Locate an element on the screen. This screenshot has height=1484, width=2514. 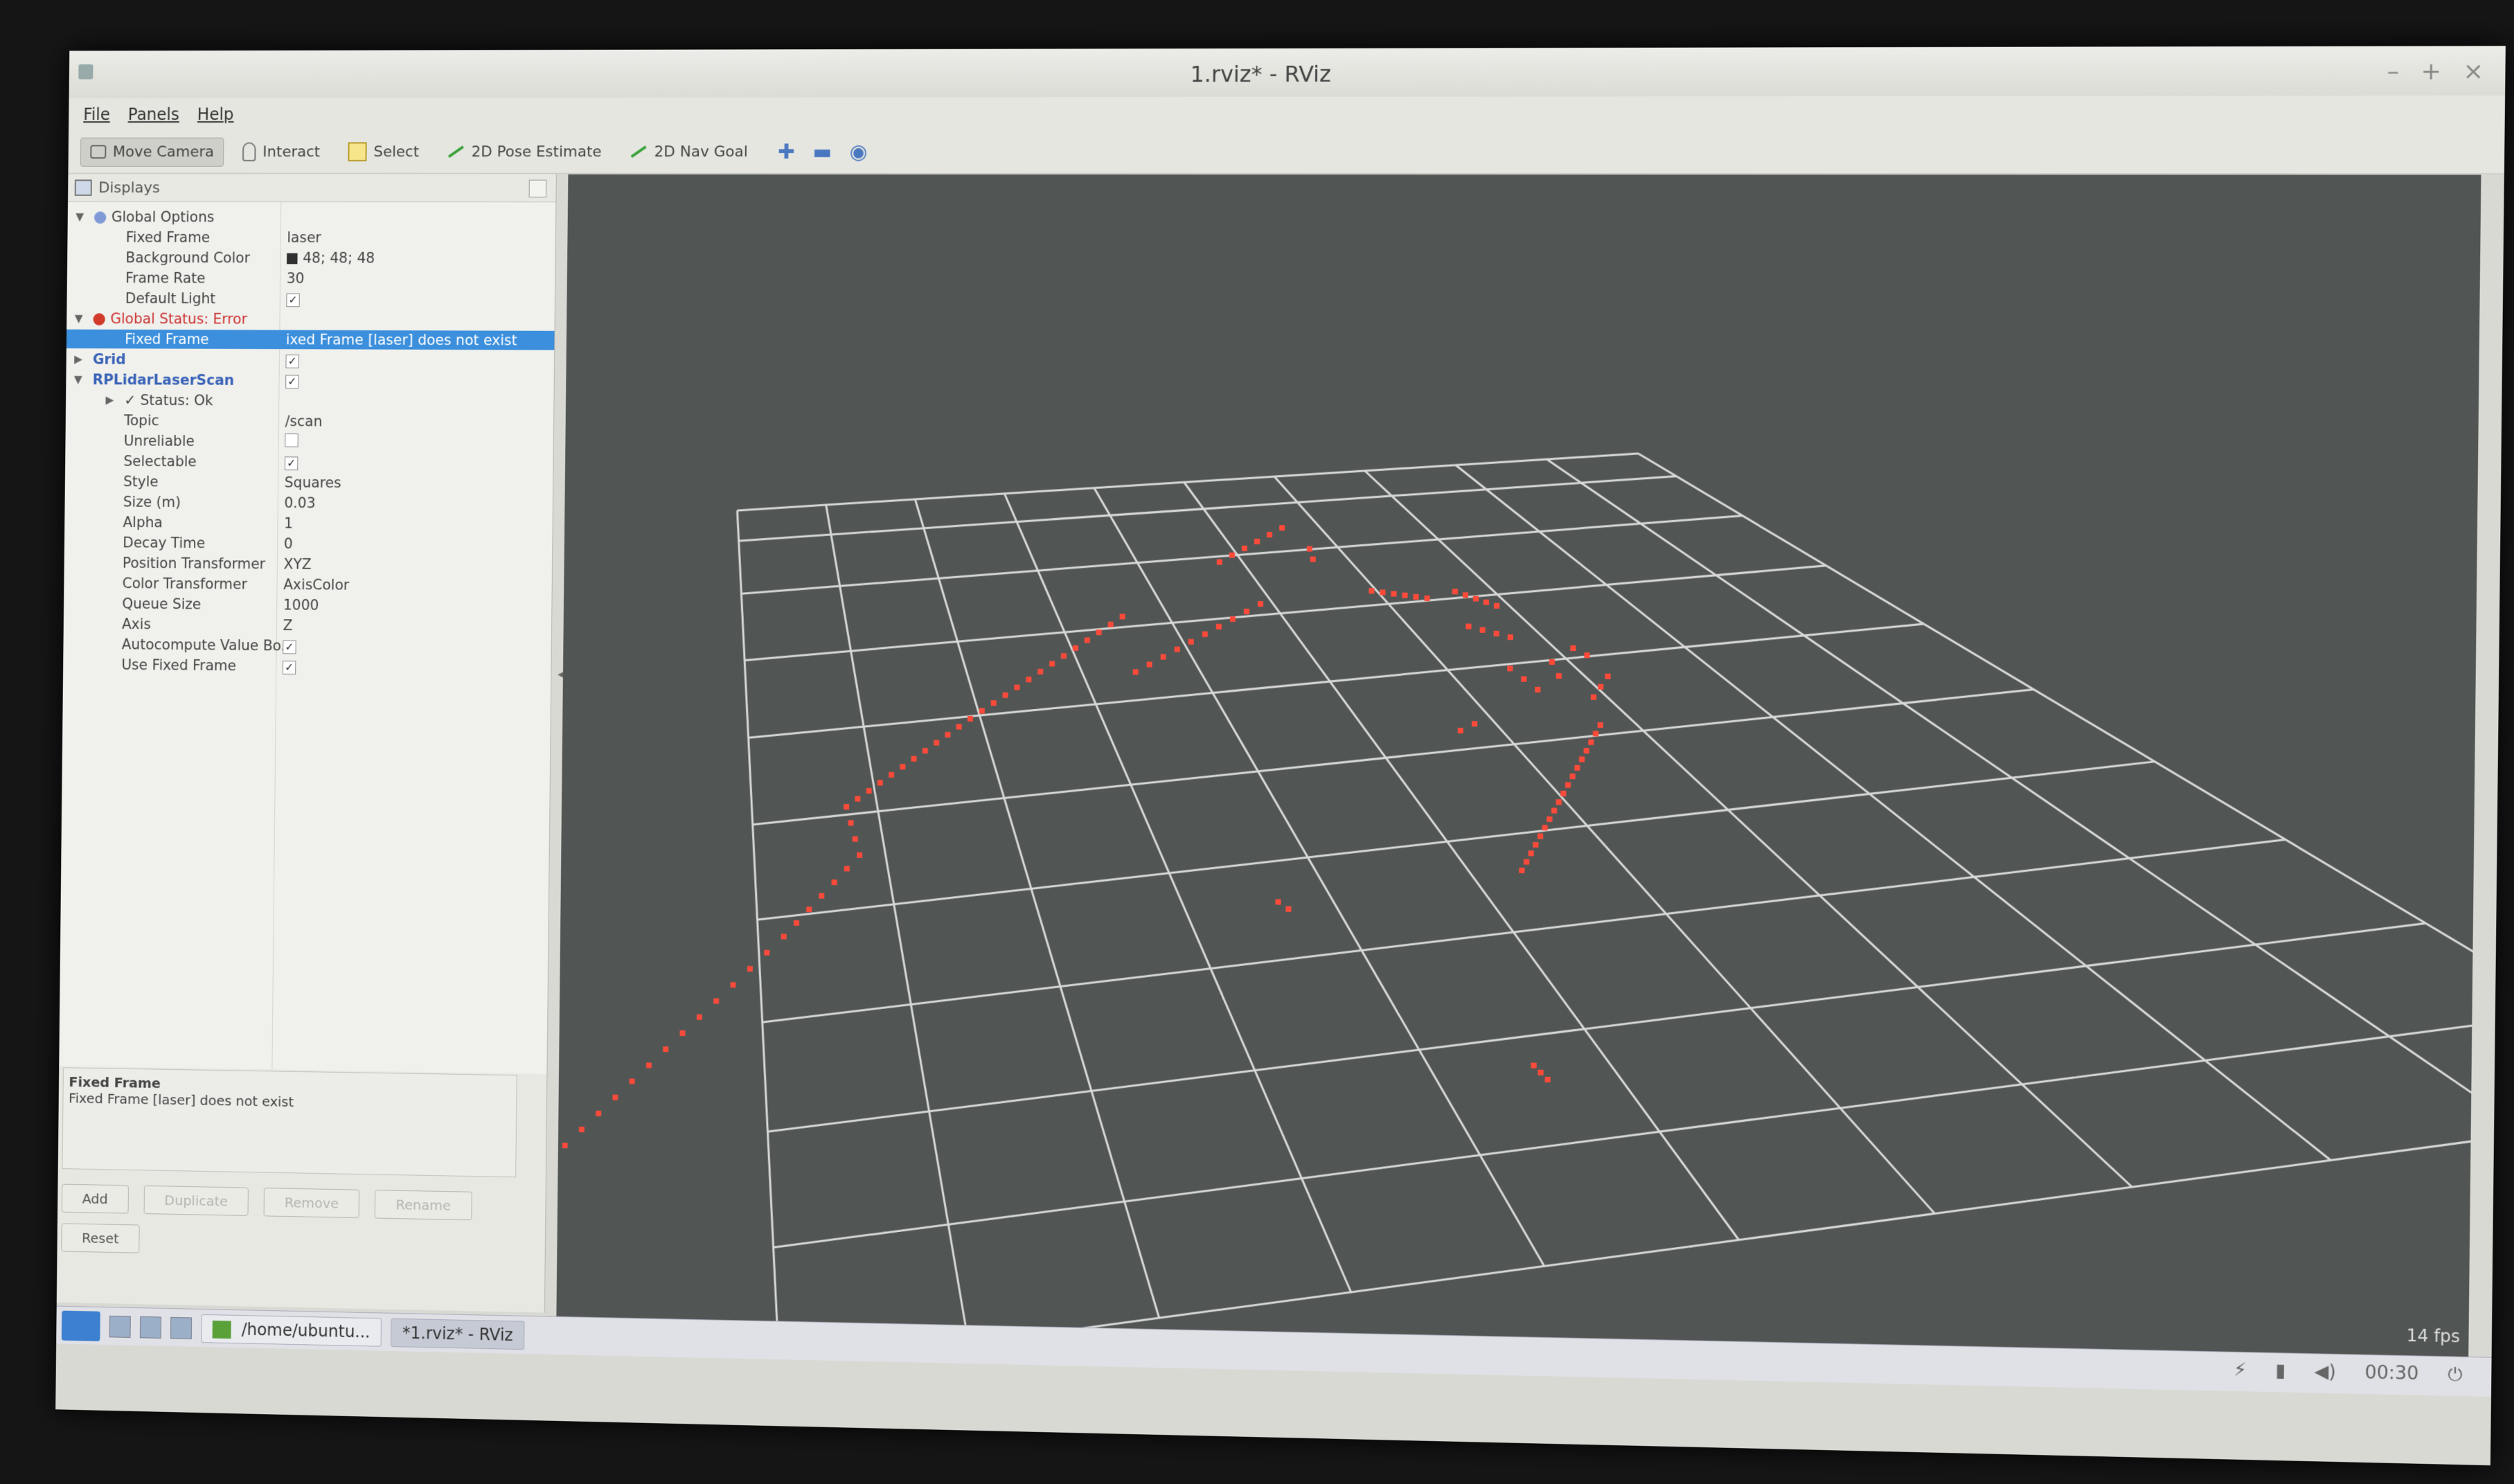
display-property-row: Color Transformer AxisColor is located at coordinates (308, 584).